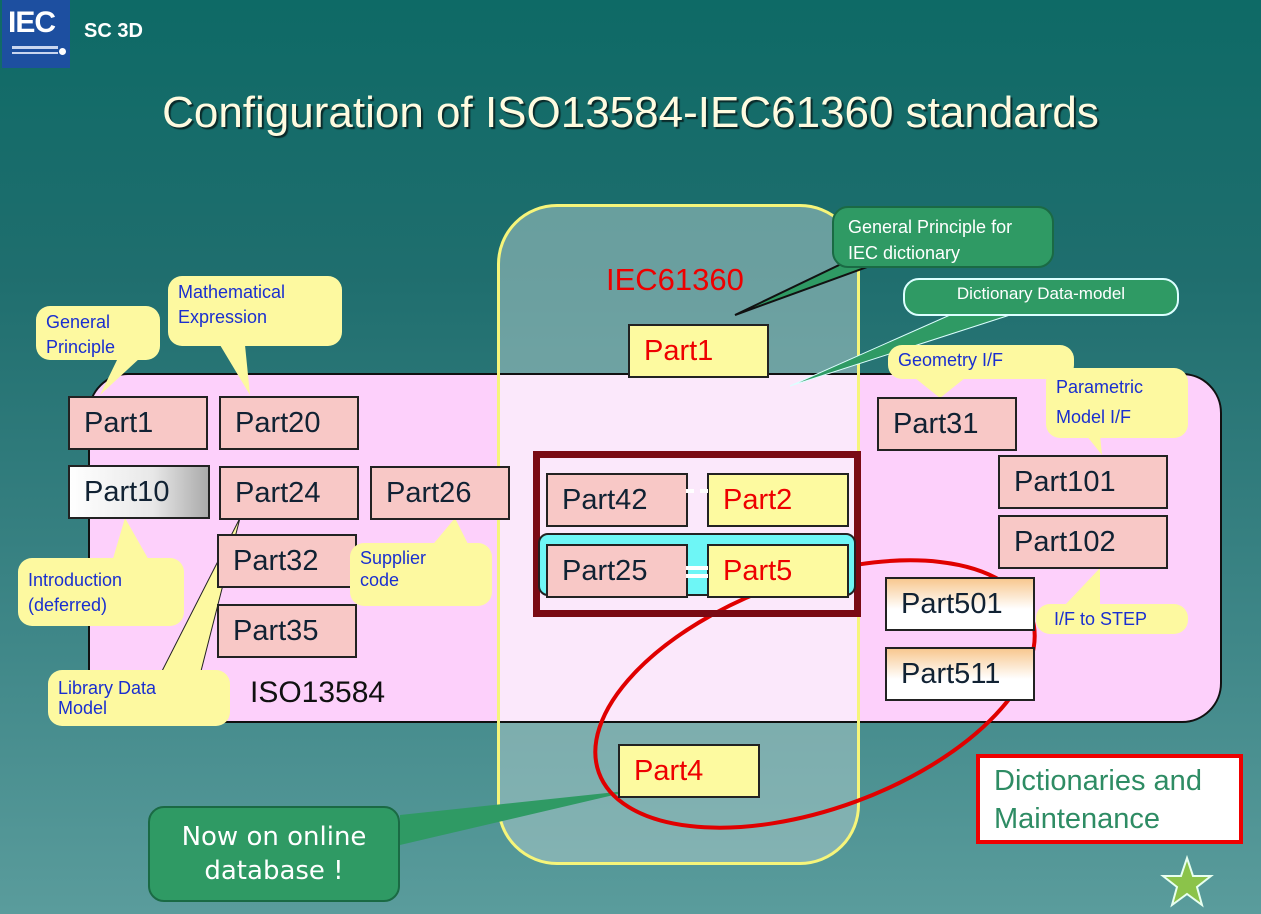  Describe the element at coordinates (318, 692) in the screenshot. I see `iso13584-label: ISO13584` at that location.